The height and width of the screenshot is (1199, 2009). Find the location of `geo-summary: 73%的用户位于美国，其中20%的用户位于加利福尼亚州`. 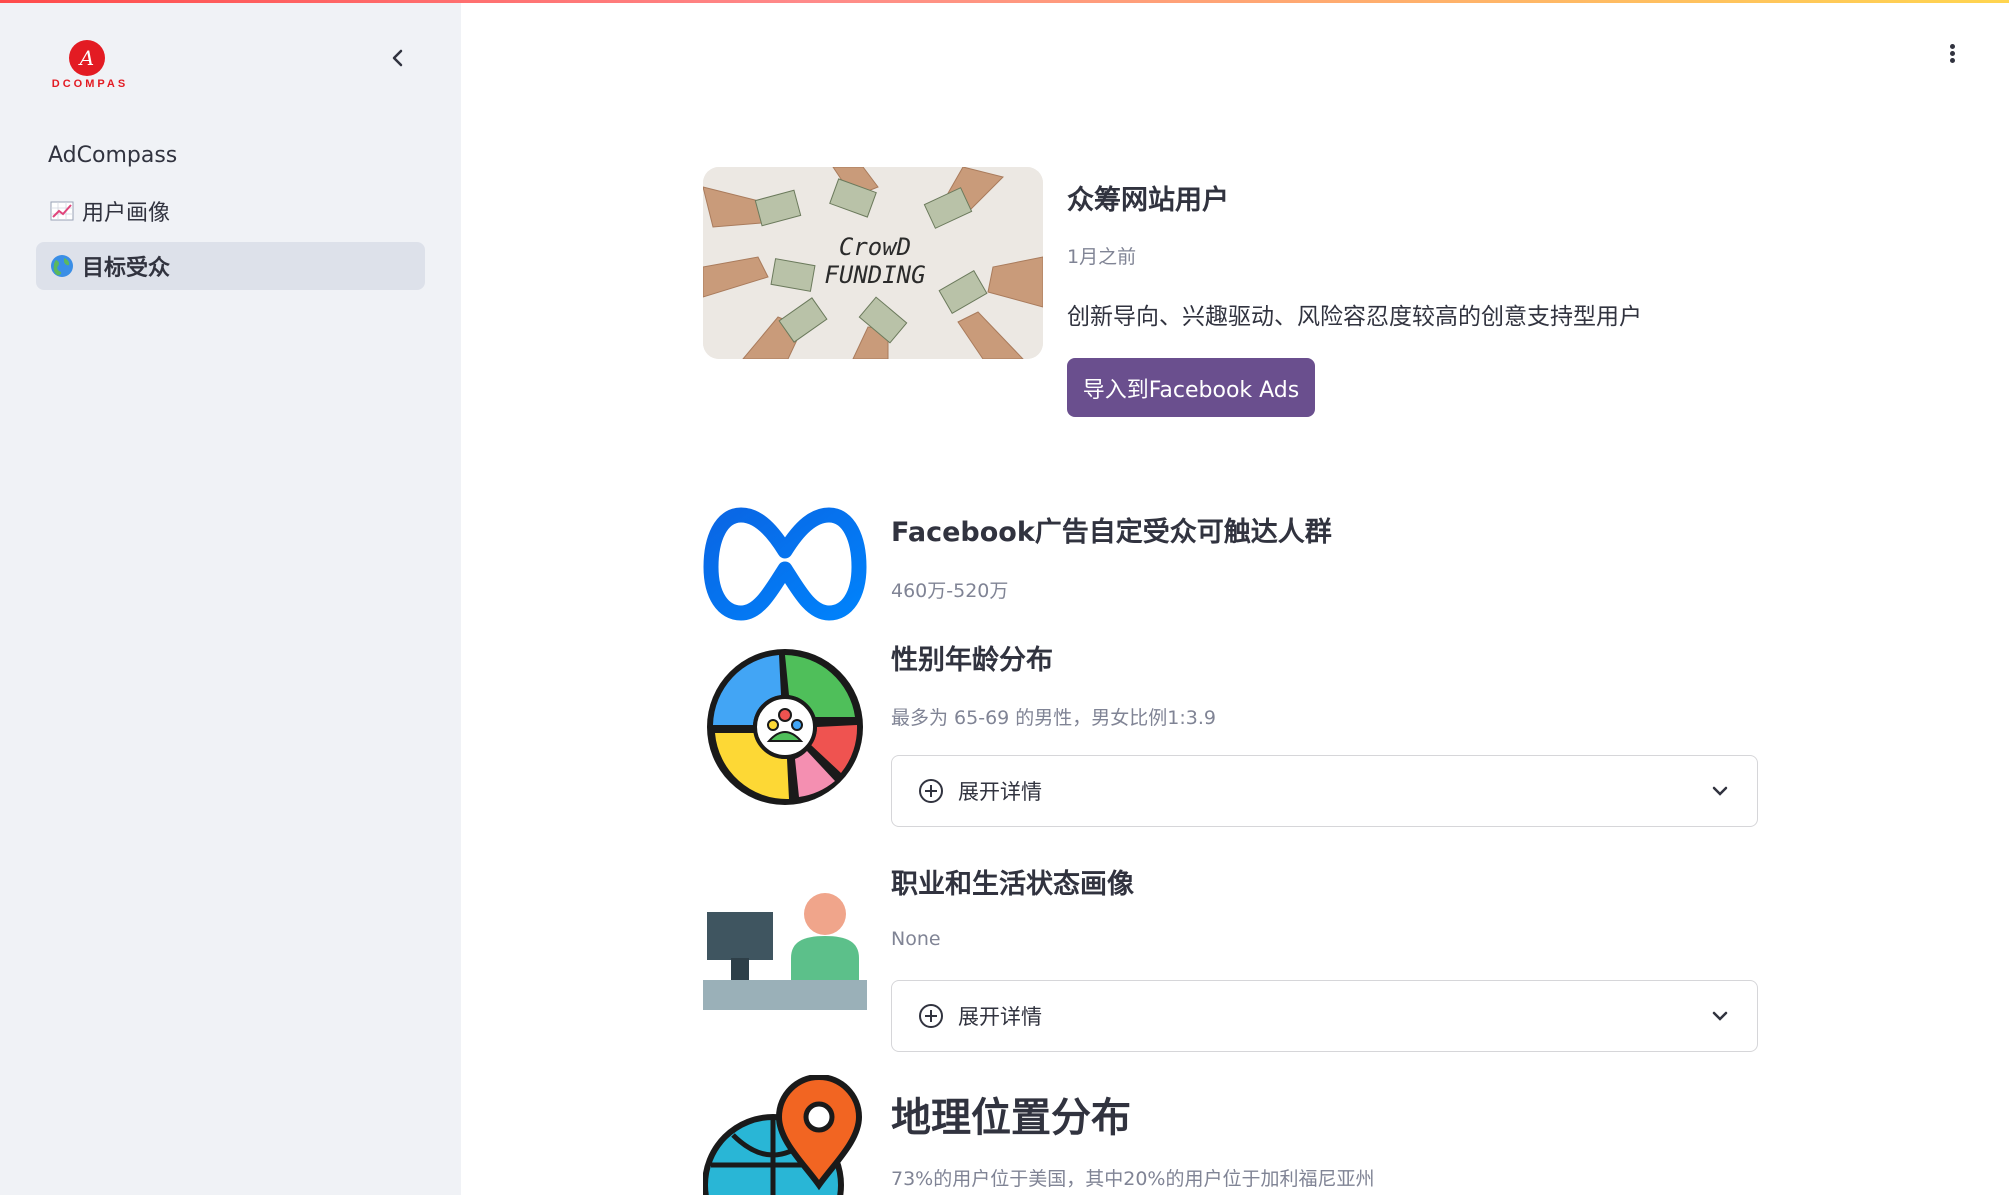

geo-summary: 73%的用户位于美国，其中20%的用户位于加利福尼亚州 is located at coordinates (1133, 1179).